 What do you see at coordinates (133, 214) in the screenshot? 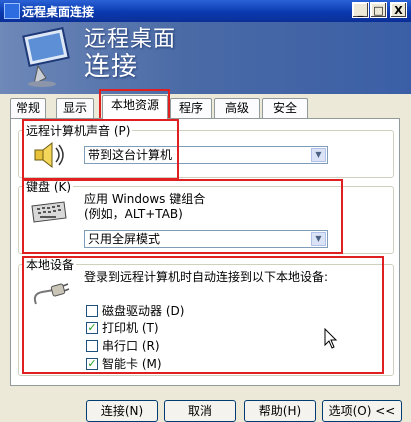
I see `keyboard-description-line2: (例如，ALT+TAB)` at bounding box center [133, 214].